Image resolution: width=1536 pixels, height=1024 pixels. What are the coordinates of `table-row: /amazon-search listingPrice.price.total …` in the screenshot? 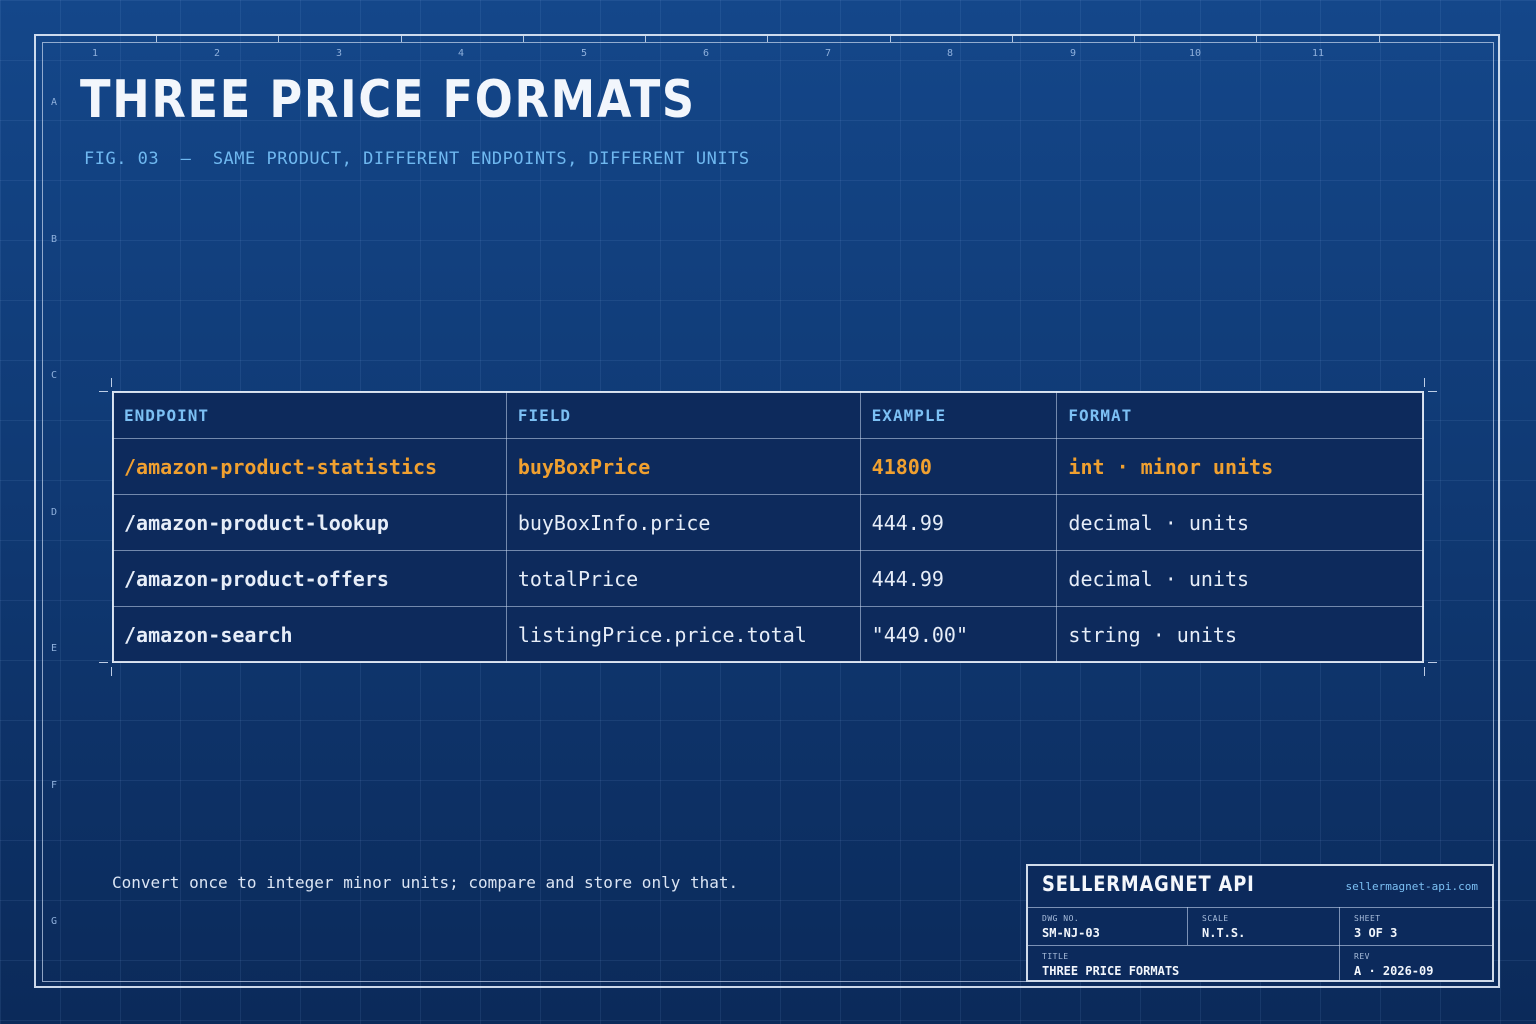 It's located at (768, 634).